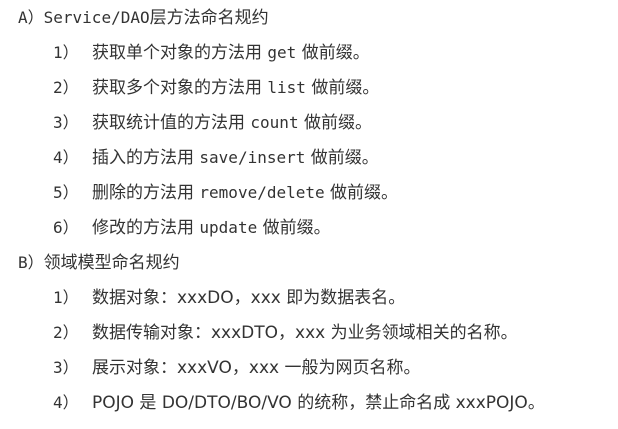 The width and height of the screenshot is (618, 429). What do you see at coordinates (286, 87) in the screenshot?
I see `item-code: list` at bounding box center [286, 87].